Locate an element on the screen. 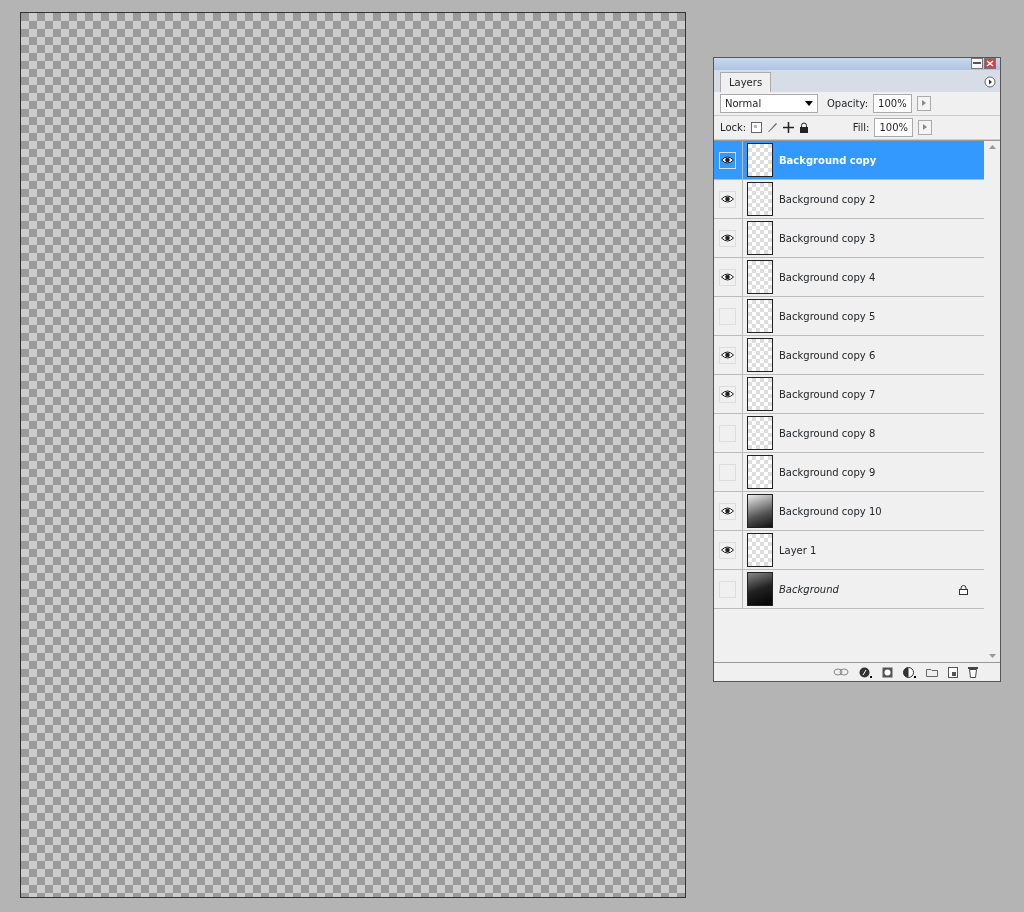 Image resolution: width=1024 pixels, height=912 pixels. layer-row: Background copy 7 is located at coordinates (849, 394).